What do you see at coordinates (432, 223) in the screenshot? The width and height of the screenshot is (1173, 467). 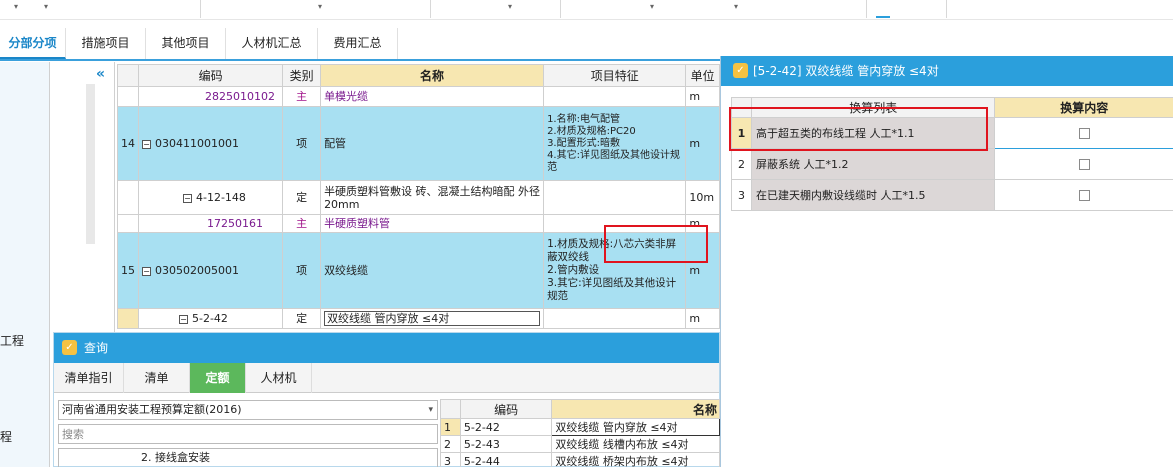 I see `row-name: 半硬质塑料管` at bounding box center [432, 223].